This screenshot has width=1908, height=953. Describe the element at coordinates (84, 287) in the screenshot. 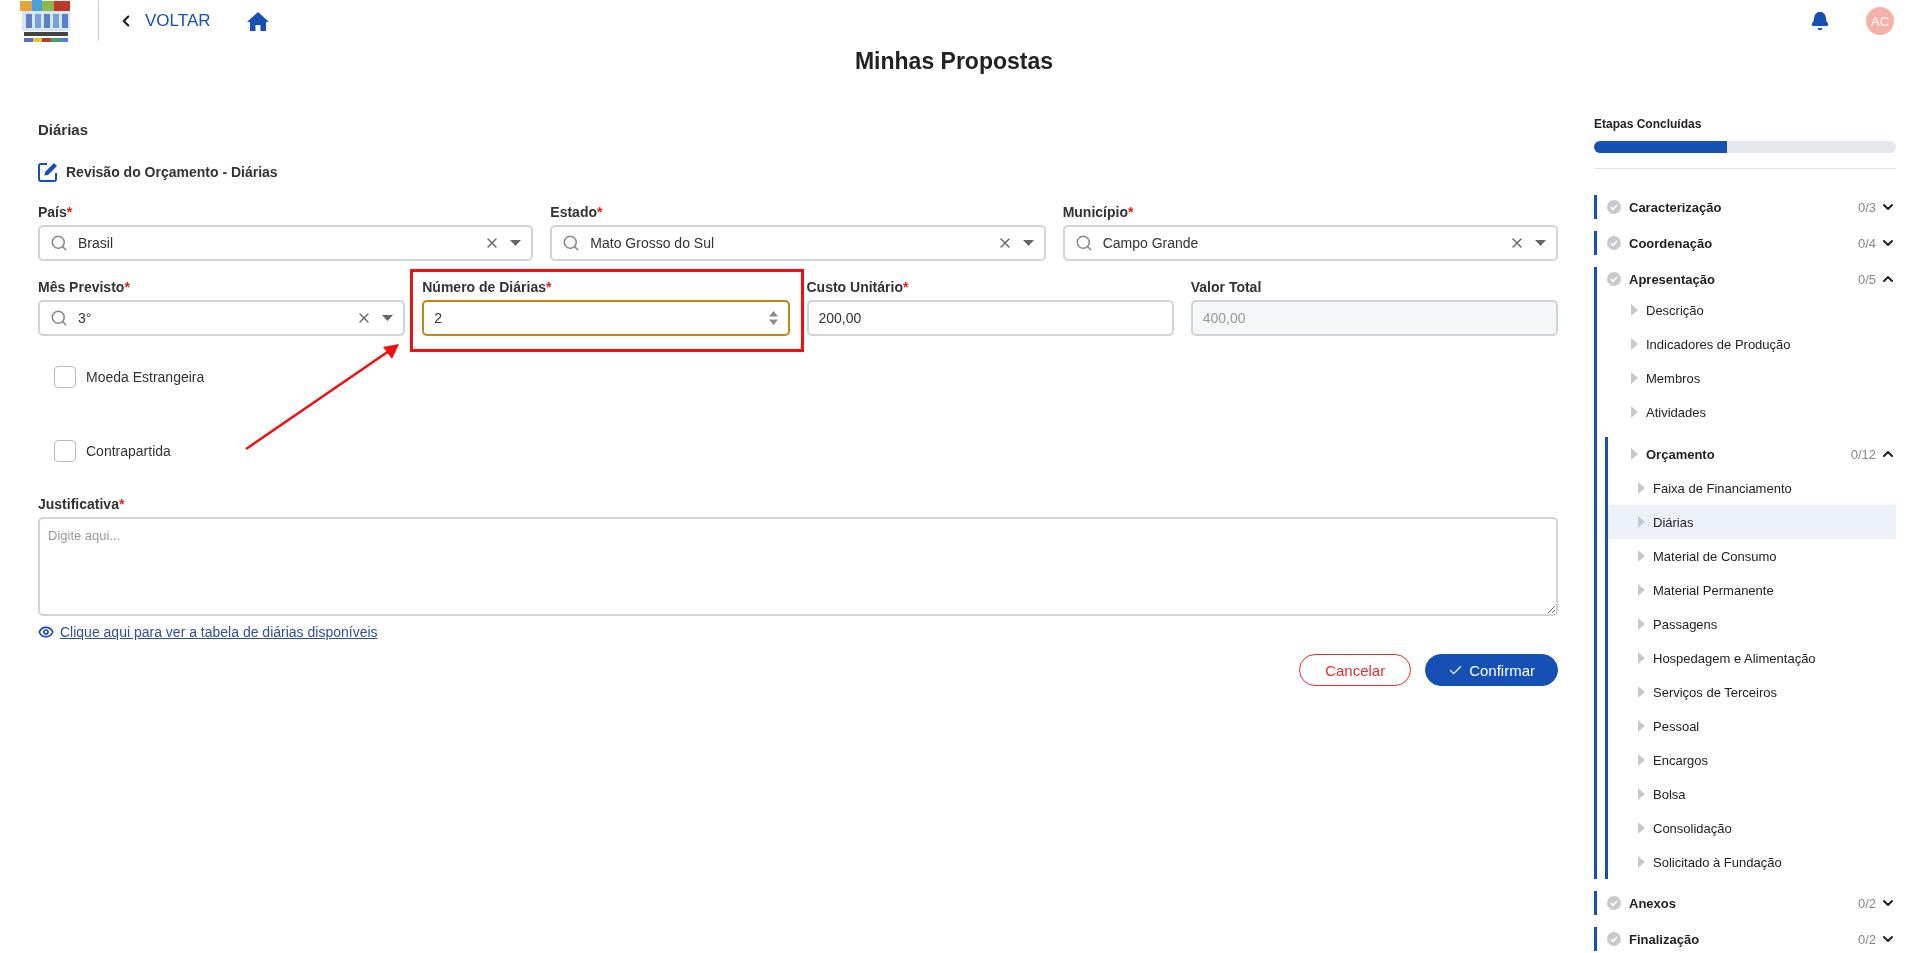

I see `field-label: Mês Previsto*` at that location.